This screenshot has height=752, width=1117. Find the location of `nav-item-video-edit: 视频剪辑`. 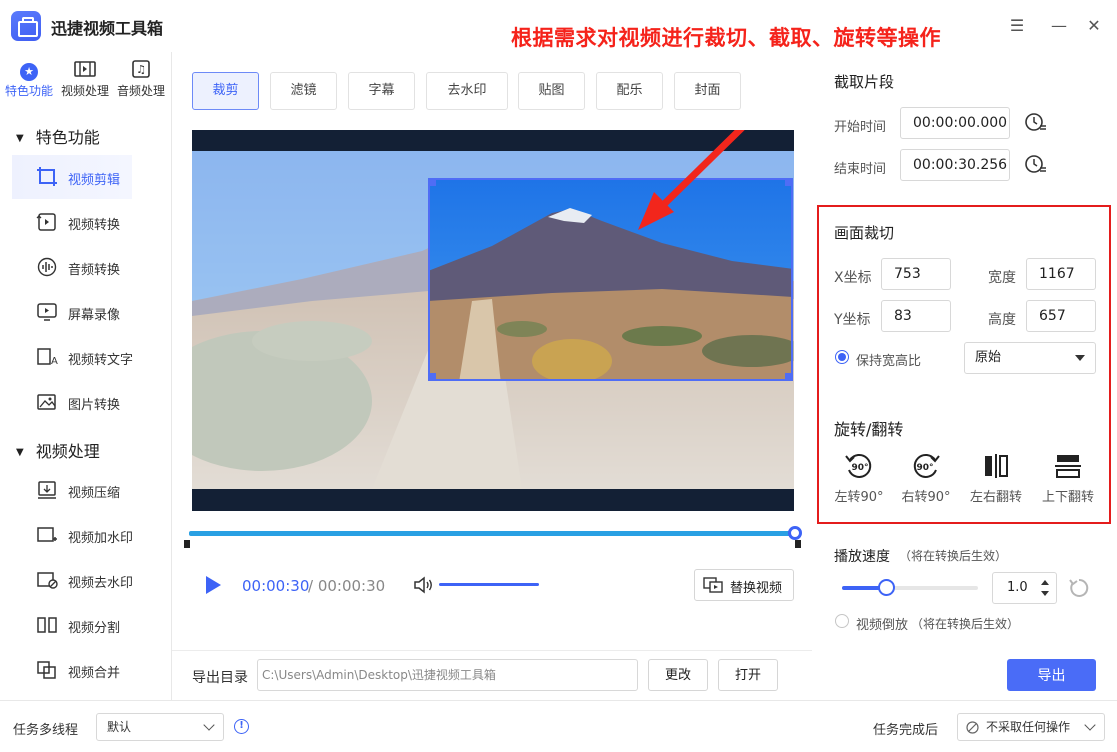

nav-item-video-edit: 视频剪辑 is located at coordinates (72, 177).